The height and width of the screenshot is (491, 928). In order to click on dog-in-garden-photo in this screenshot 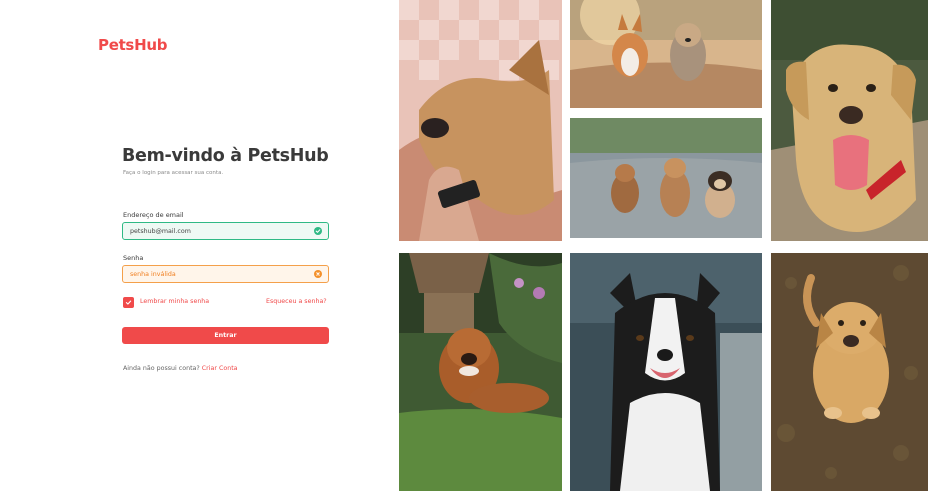, I will do `click(480, 372)`.